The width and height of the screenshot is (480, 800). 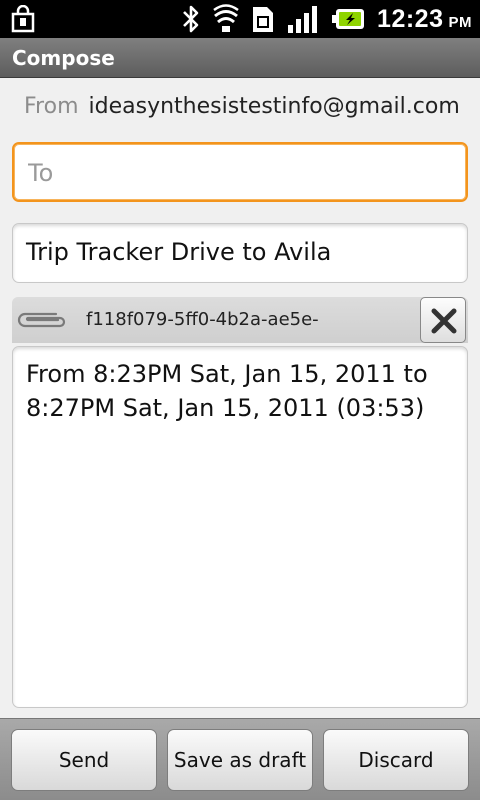 What do you see at coordinates (191, 19) in the screenshot?
I see `bluetooth-icon` at bounding box center [191, 19].